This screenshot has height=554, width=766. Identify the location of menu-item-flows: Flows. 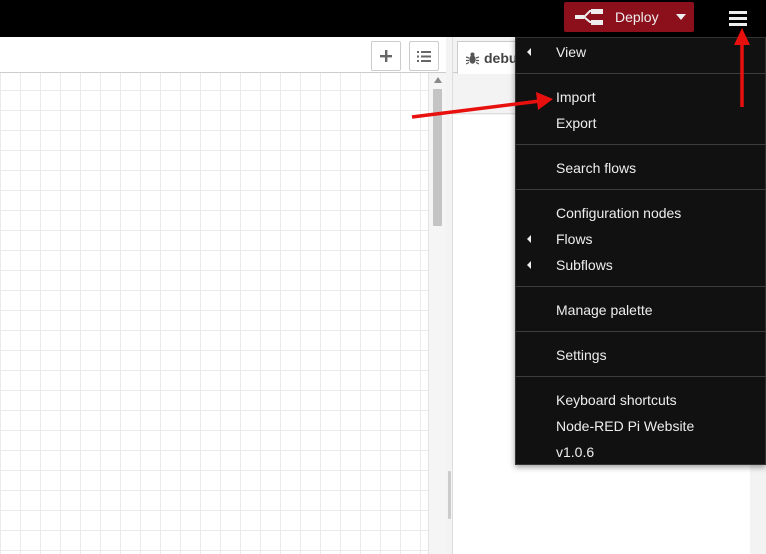
(641, 239).